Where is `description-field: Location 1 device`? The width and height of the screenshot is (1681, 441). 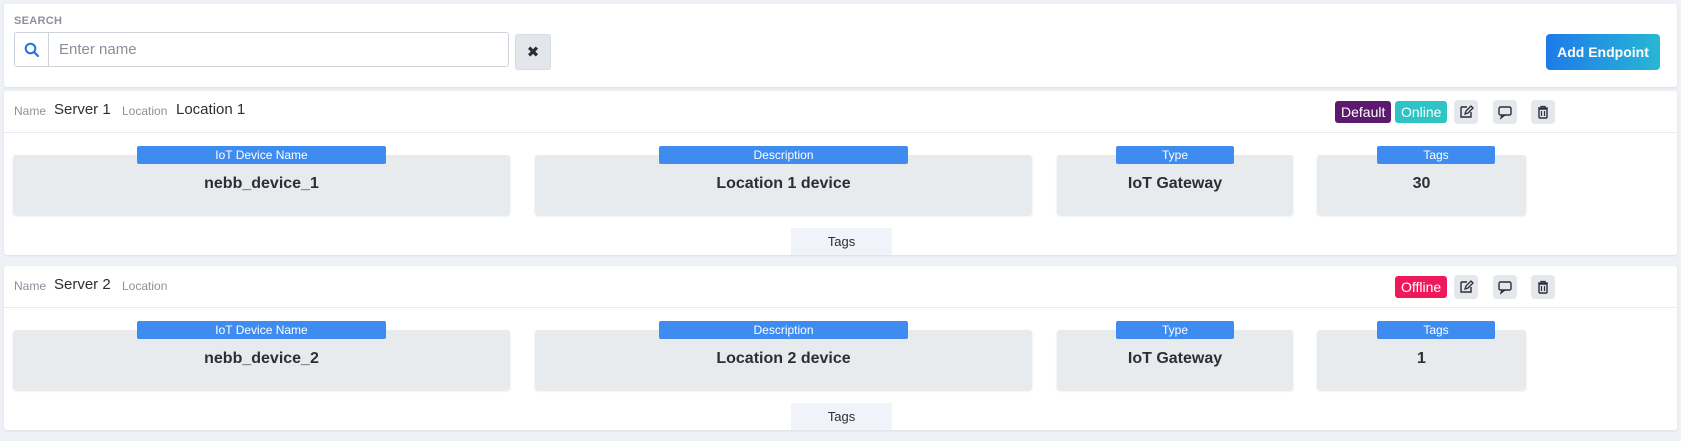 description-field: Location 1 device is located at coordinates (783, 185).